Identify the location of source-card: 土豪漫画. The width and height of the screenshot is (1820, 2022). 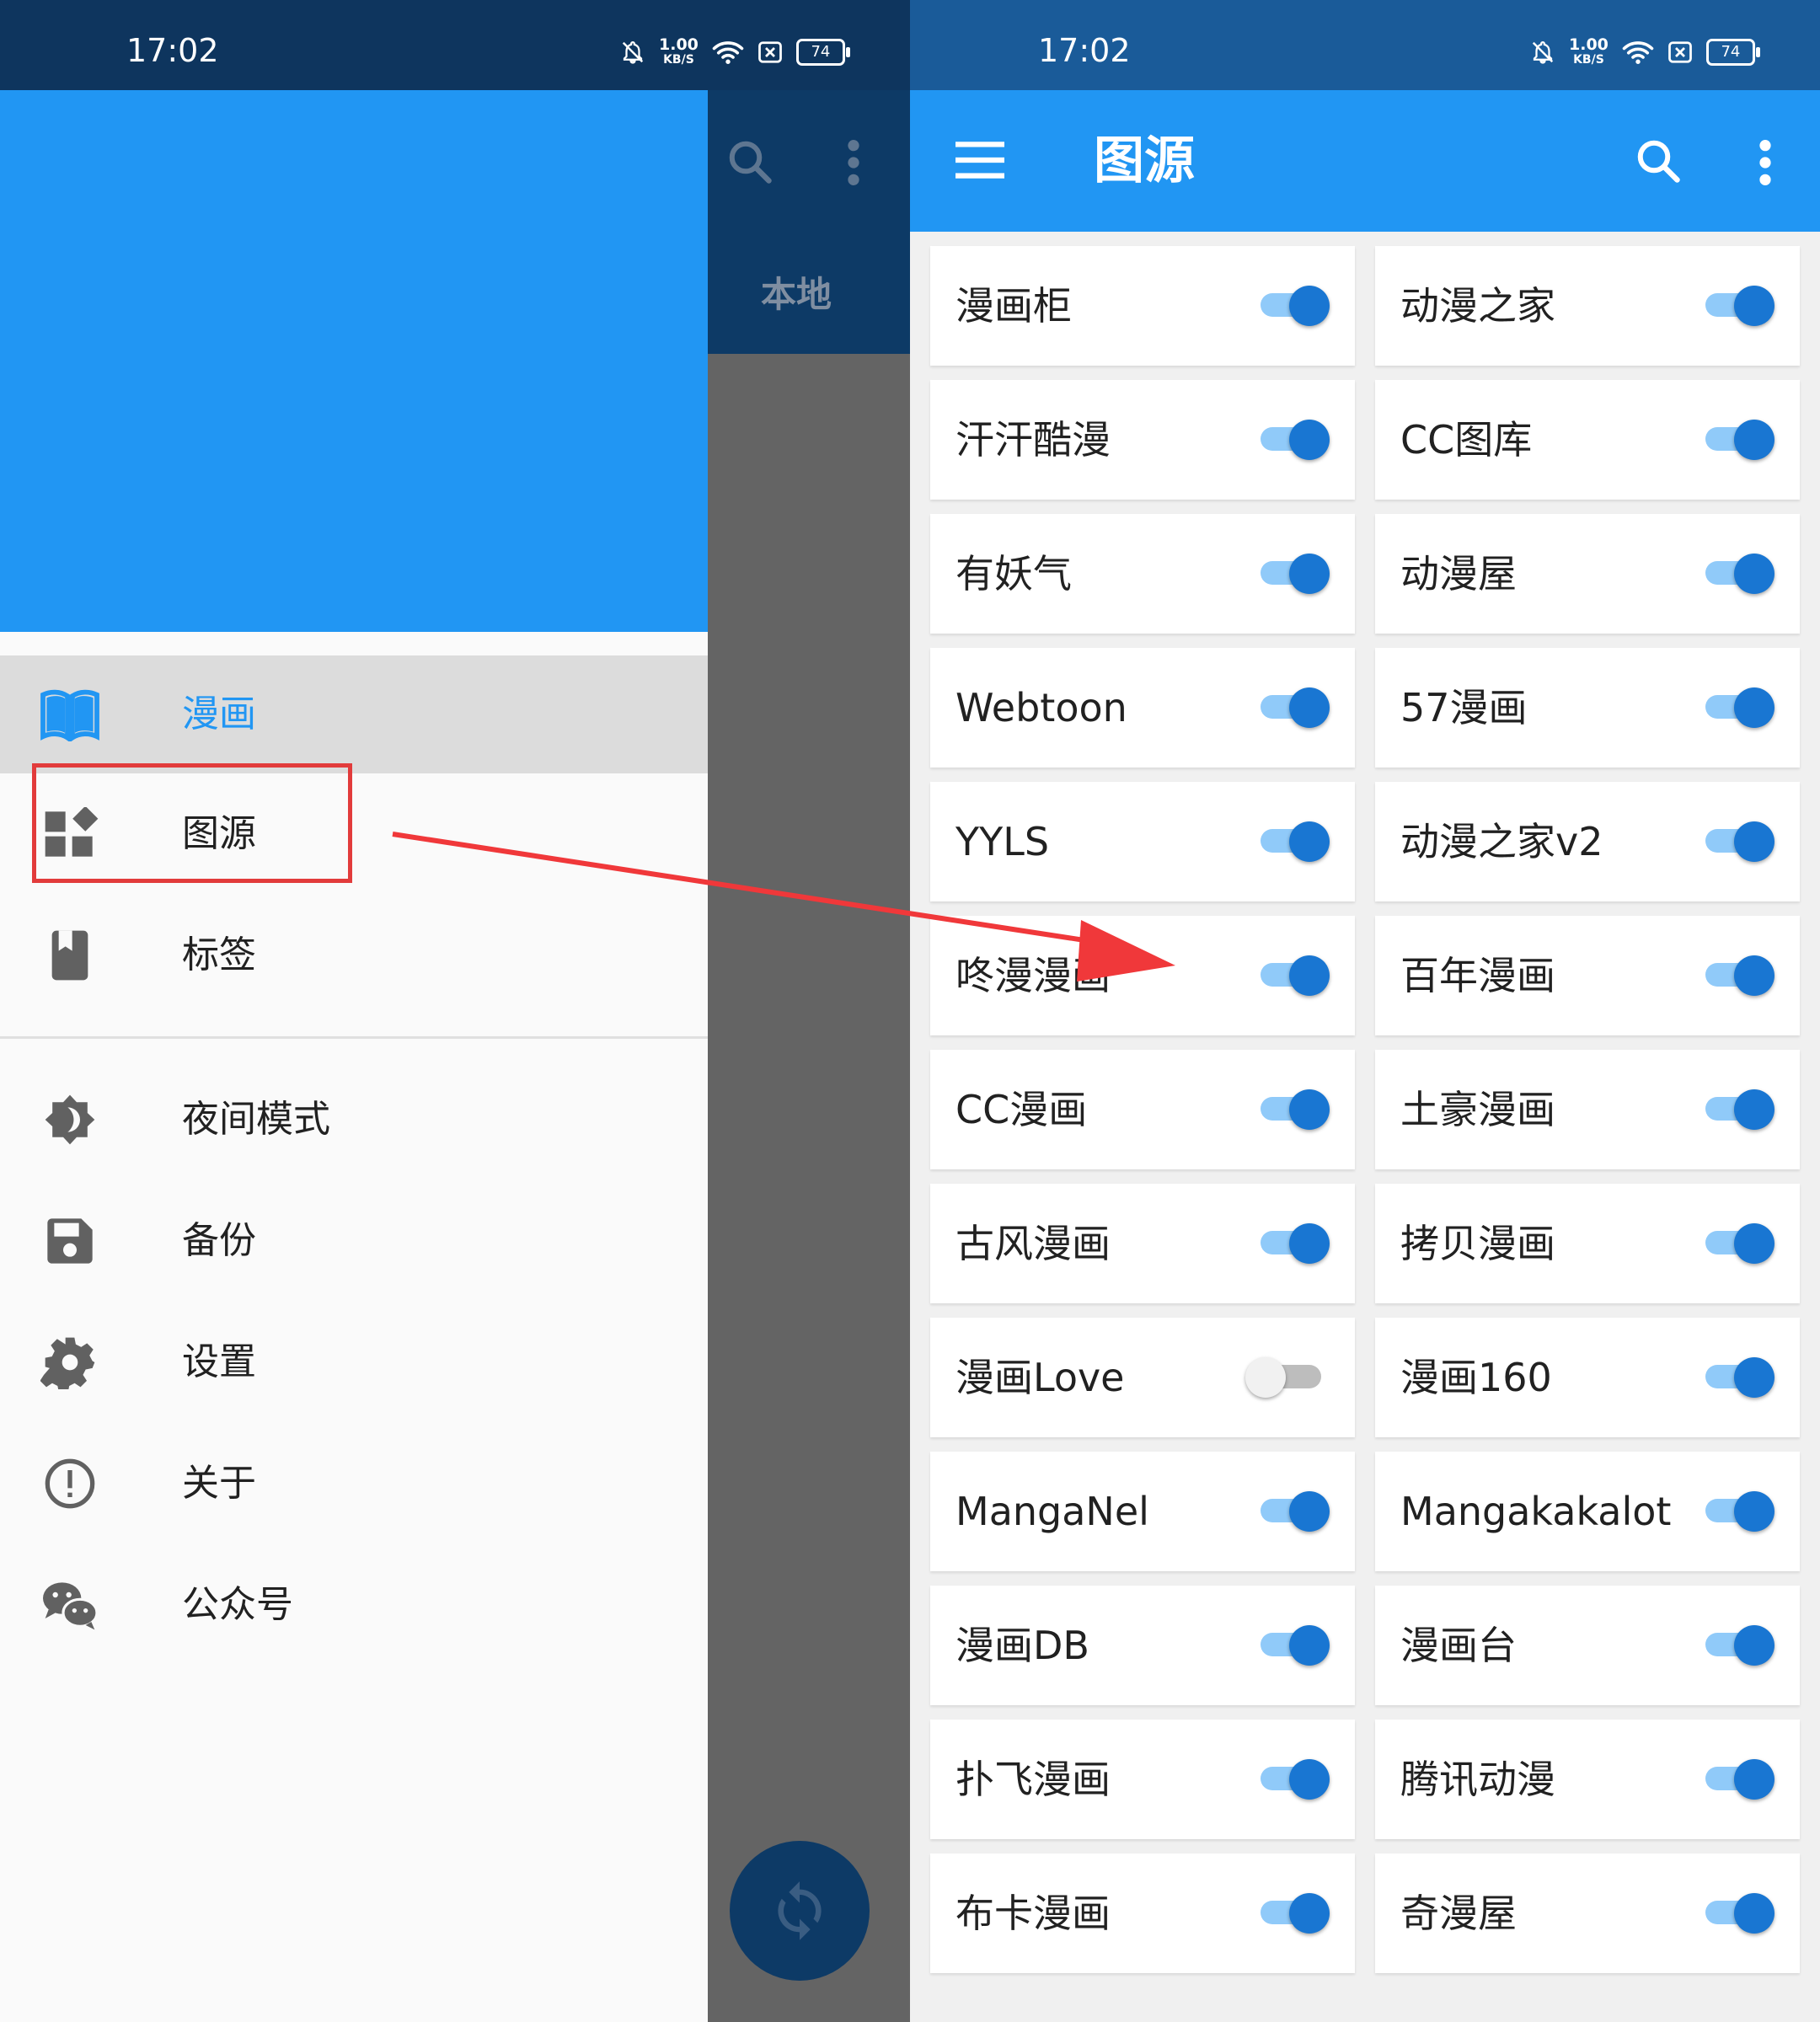
(1587, 1109).